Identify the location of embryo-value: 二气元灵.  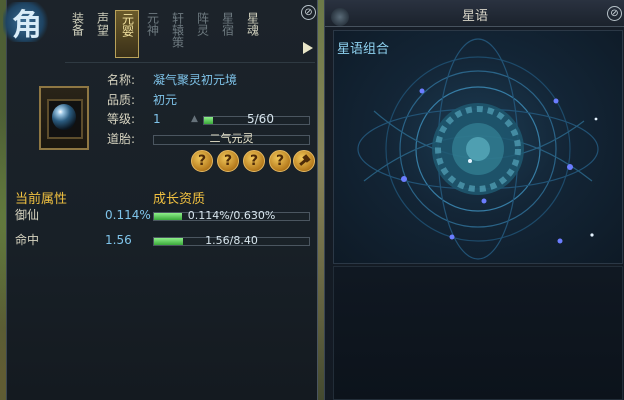
(231, 138).